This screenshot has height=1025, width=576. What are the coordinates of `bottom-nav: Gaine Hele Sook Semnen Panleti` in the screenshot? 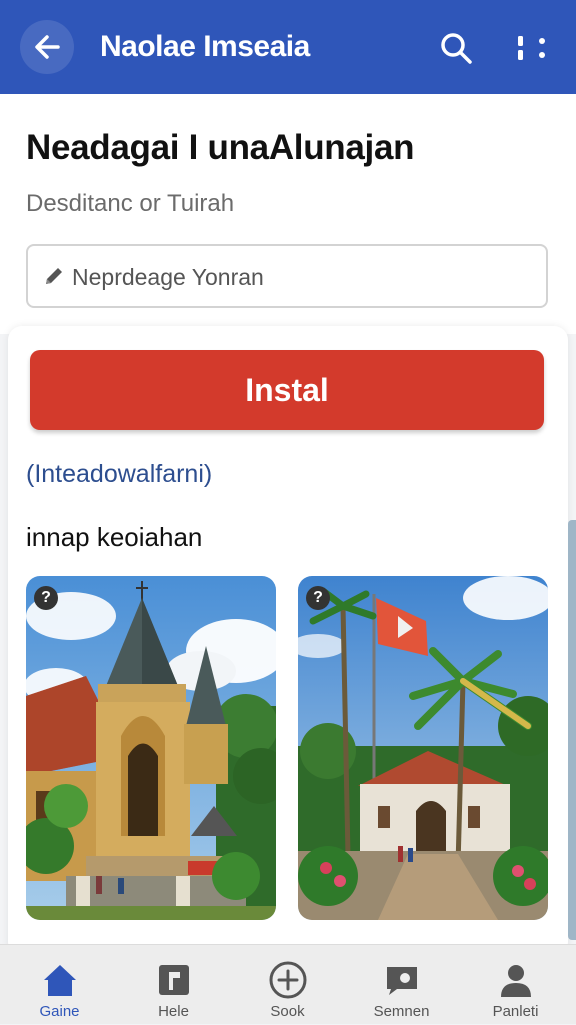 It's located at (288, 984).